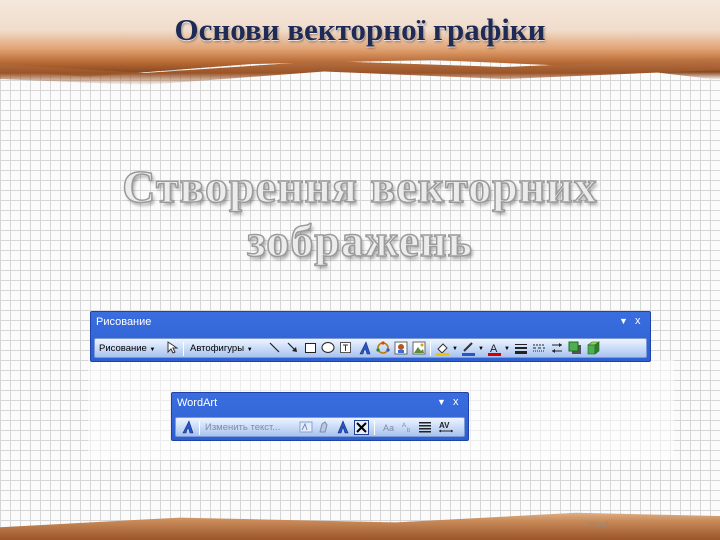 This screenshot has width=720, height=540. I want to click on picture-icon, so click(418, 348).